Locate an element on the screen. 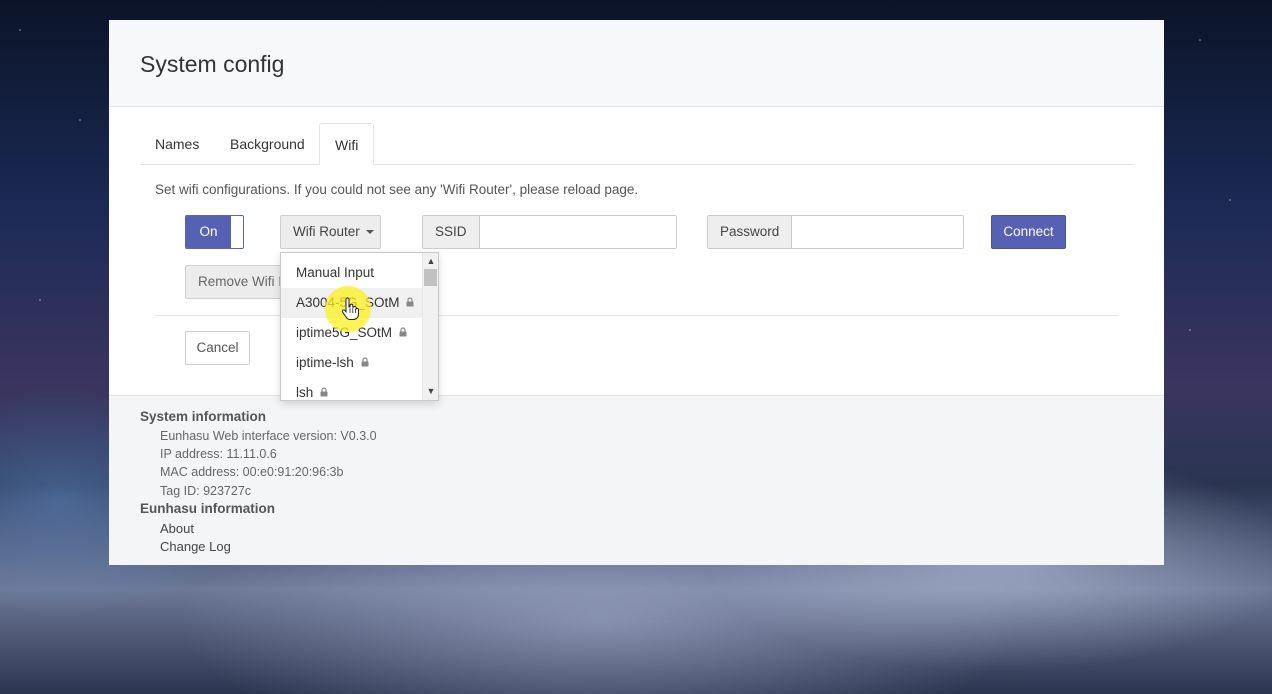 This screenshot has width=1272, height=694. dropdown-item-label: iptime5G_SOtM is located at coordinates (344, 332).